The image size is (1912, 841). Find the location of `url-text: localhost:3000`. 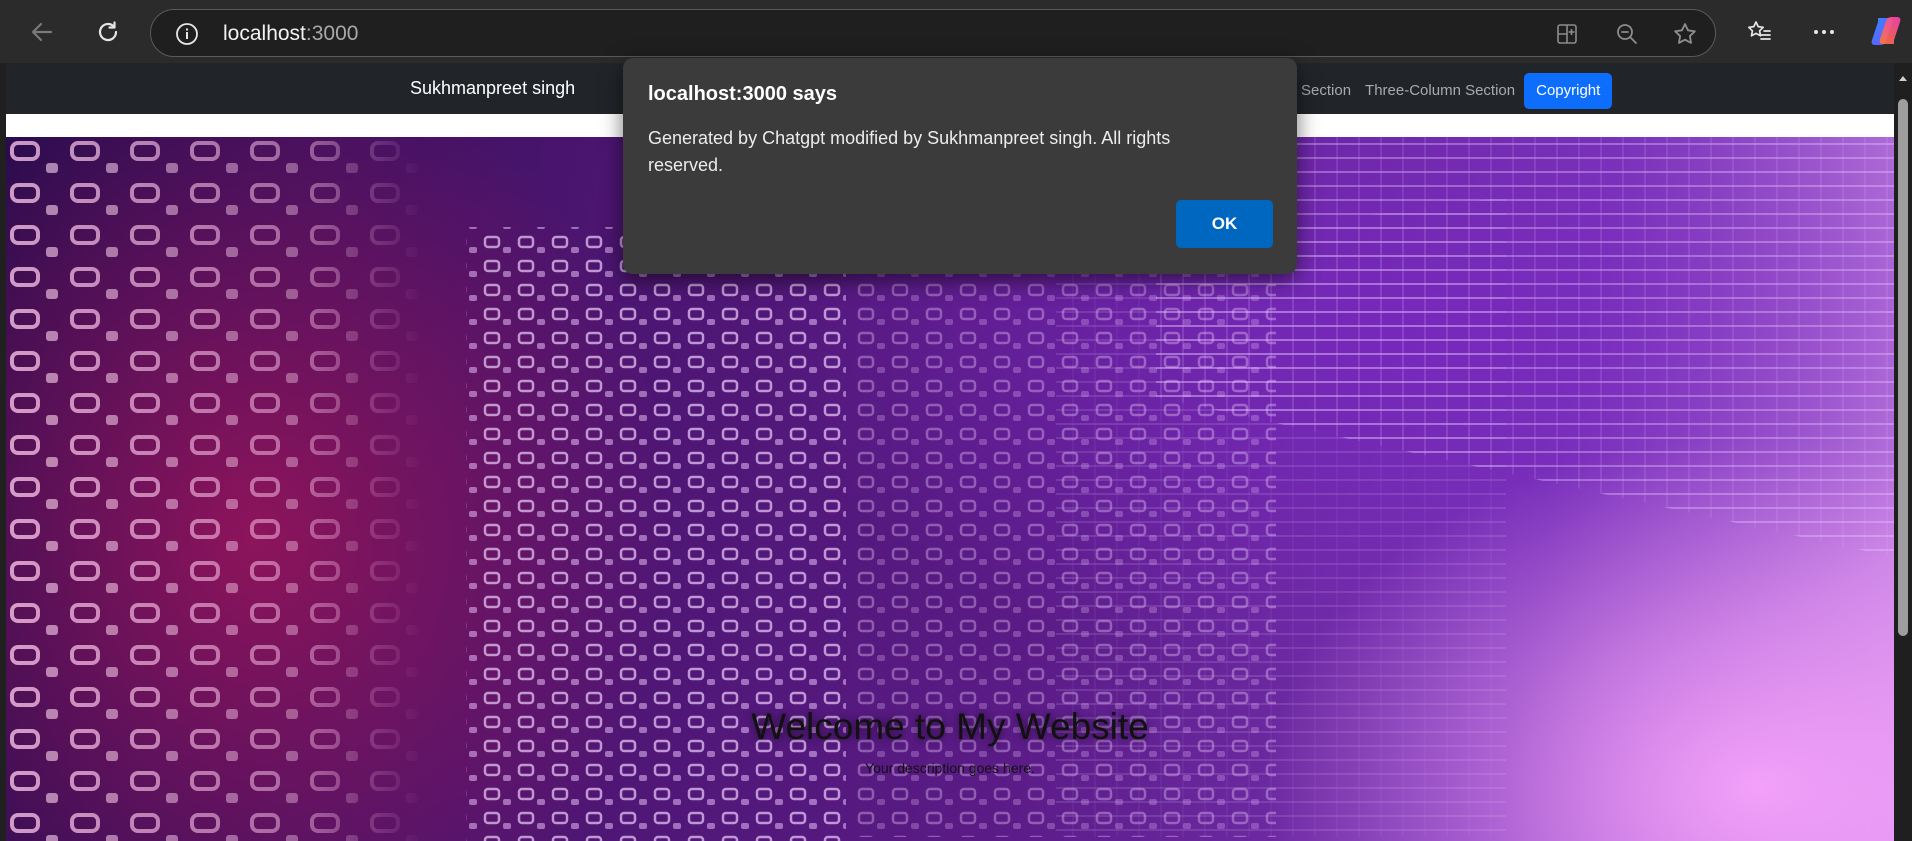

url-text: localhost:3000 is located at coordinates (290, 34).